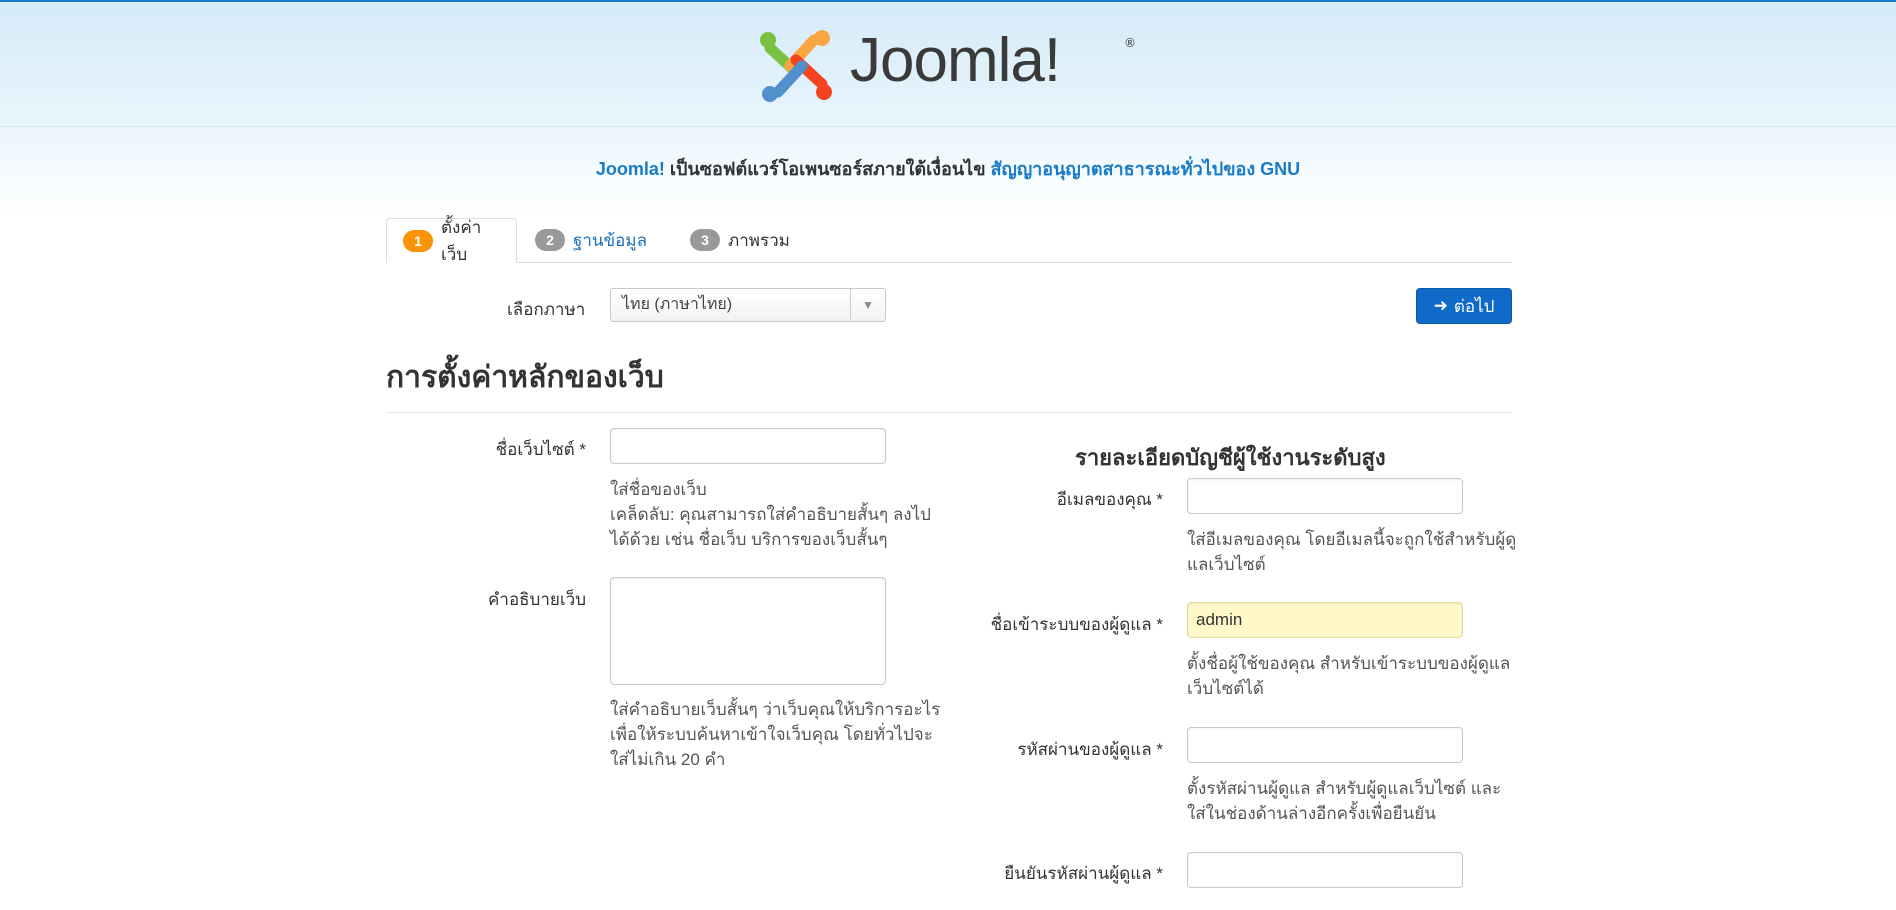 Image resolution: width=1896 pixels, height=910 pixels. I want to click on language-selected-value: ไทย (ภาษาไทย), so click(677, 304).